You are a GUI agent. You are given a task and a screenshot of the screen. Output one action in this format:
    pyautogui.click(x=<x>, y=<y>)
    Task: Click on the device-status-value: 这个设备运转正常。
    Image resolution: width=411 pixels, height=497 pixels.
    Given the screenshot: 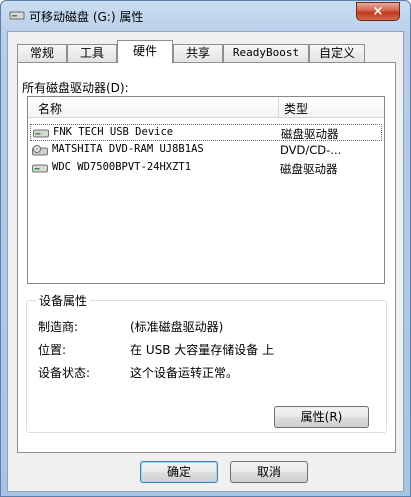 What is the action you would take?
    pyautogui.click(x=184, y=373)
    